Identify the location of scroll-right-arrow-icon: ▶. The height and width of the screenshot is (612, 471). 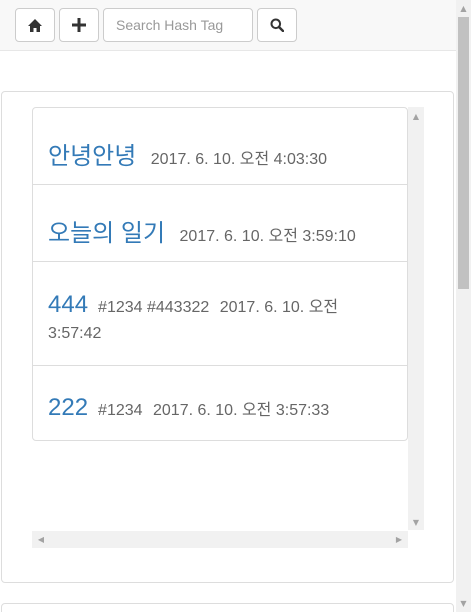
(399, 539).